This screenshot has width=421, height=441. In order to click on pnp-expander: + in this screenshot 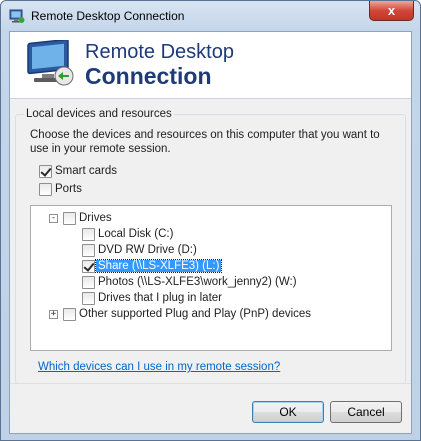, I will do `click(53, 314)`.